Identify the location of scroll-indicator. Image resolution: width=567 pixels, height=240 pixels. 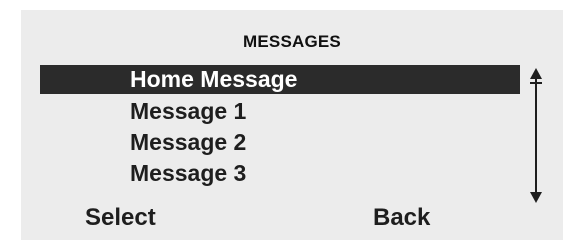
(536, 135).